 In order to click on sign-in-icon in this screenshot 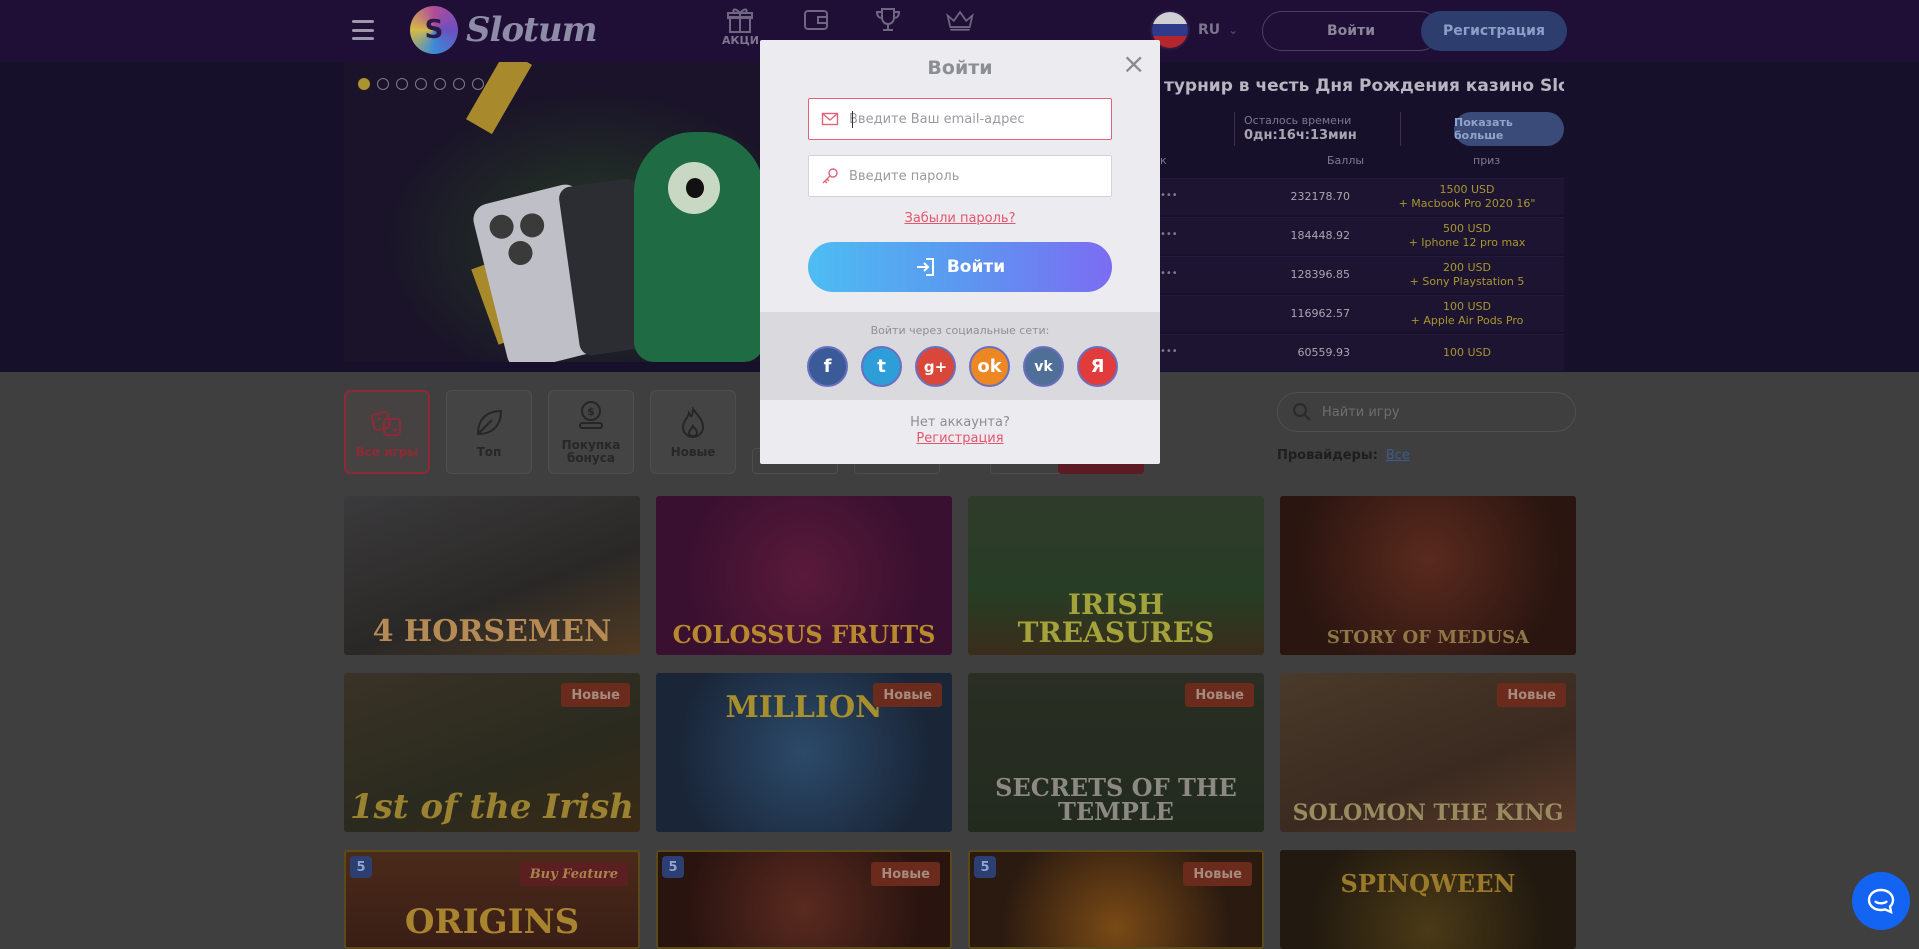, I will do `click(925, 267)`.